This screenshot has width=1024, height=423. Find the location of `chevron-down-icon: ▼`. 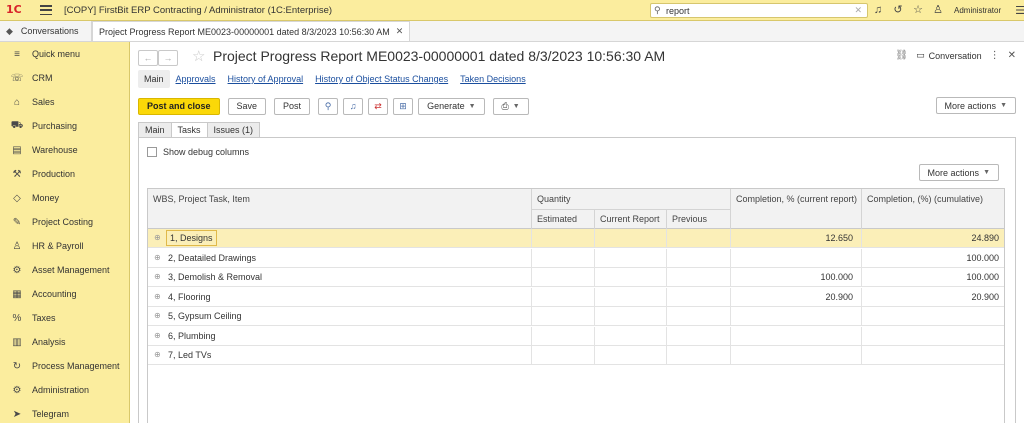

chevron-down-icon: ▼ is located at coordinates (986, 172).